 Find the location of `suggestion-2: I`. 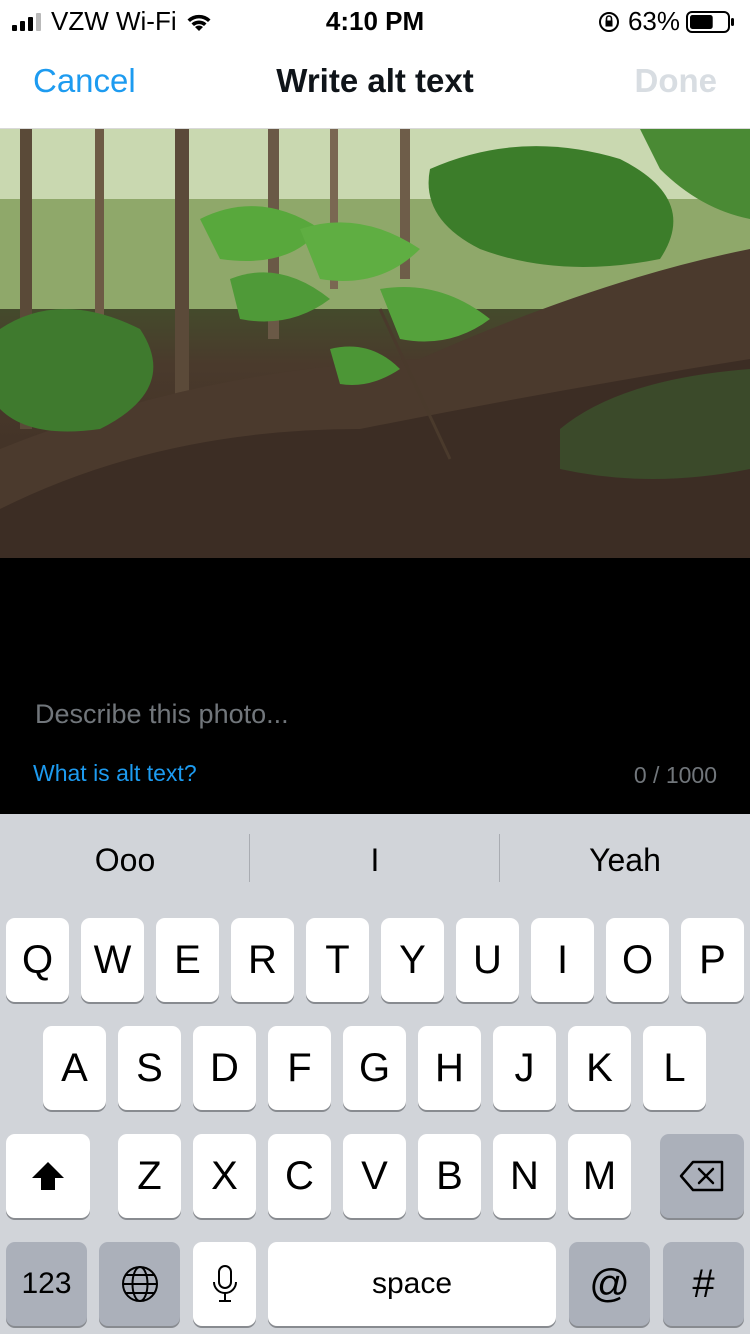

suggestion-2: I is located at coordinates (375, 860).